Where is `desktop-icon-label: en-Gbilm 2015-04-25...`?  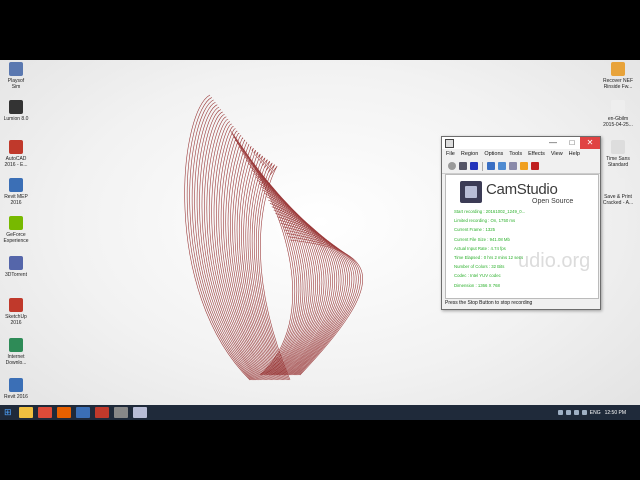 desktop-icon-label: en-Gbilm 2015-04-25... is located at coordinates (618, 122).